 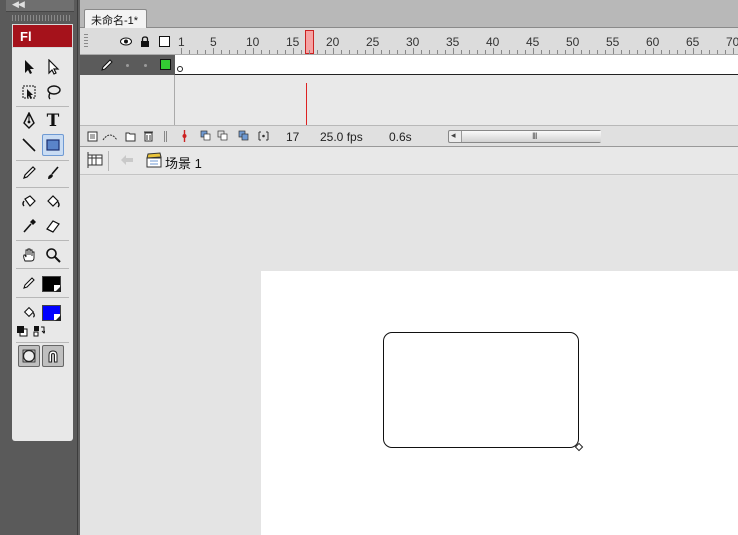 I want to click on object-drawing-icon, so click(x=29, y=356).